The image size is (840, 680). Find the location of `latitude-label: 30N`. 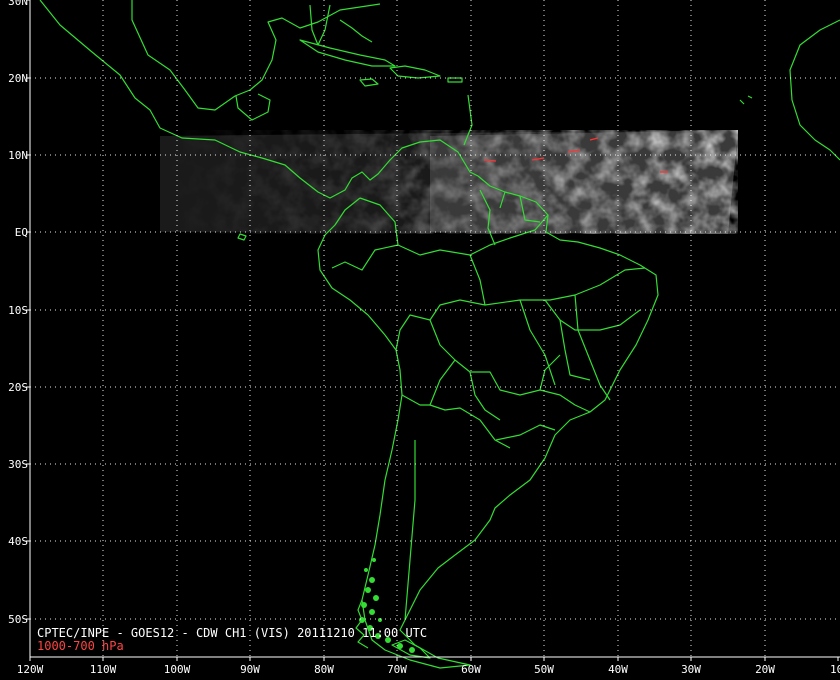

latitude-label: 30N is located at coordinates (18, 4).